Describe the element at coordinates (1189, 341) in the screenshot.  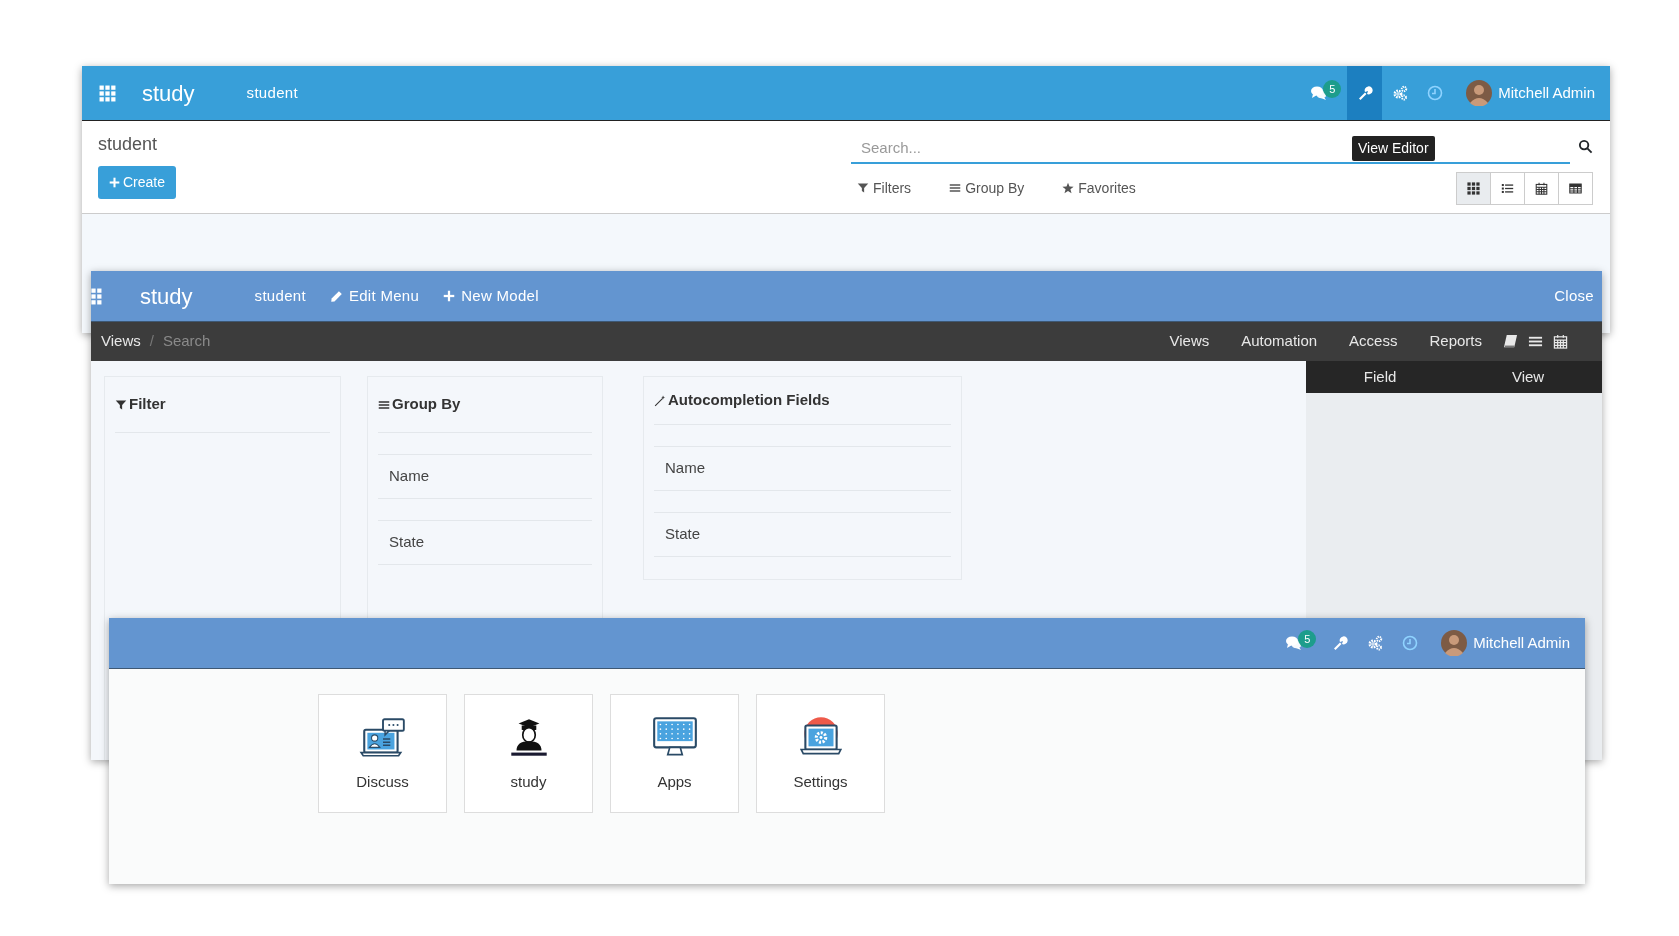
I see `menu-tab: Views` at that location.